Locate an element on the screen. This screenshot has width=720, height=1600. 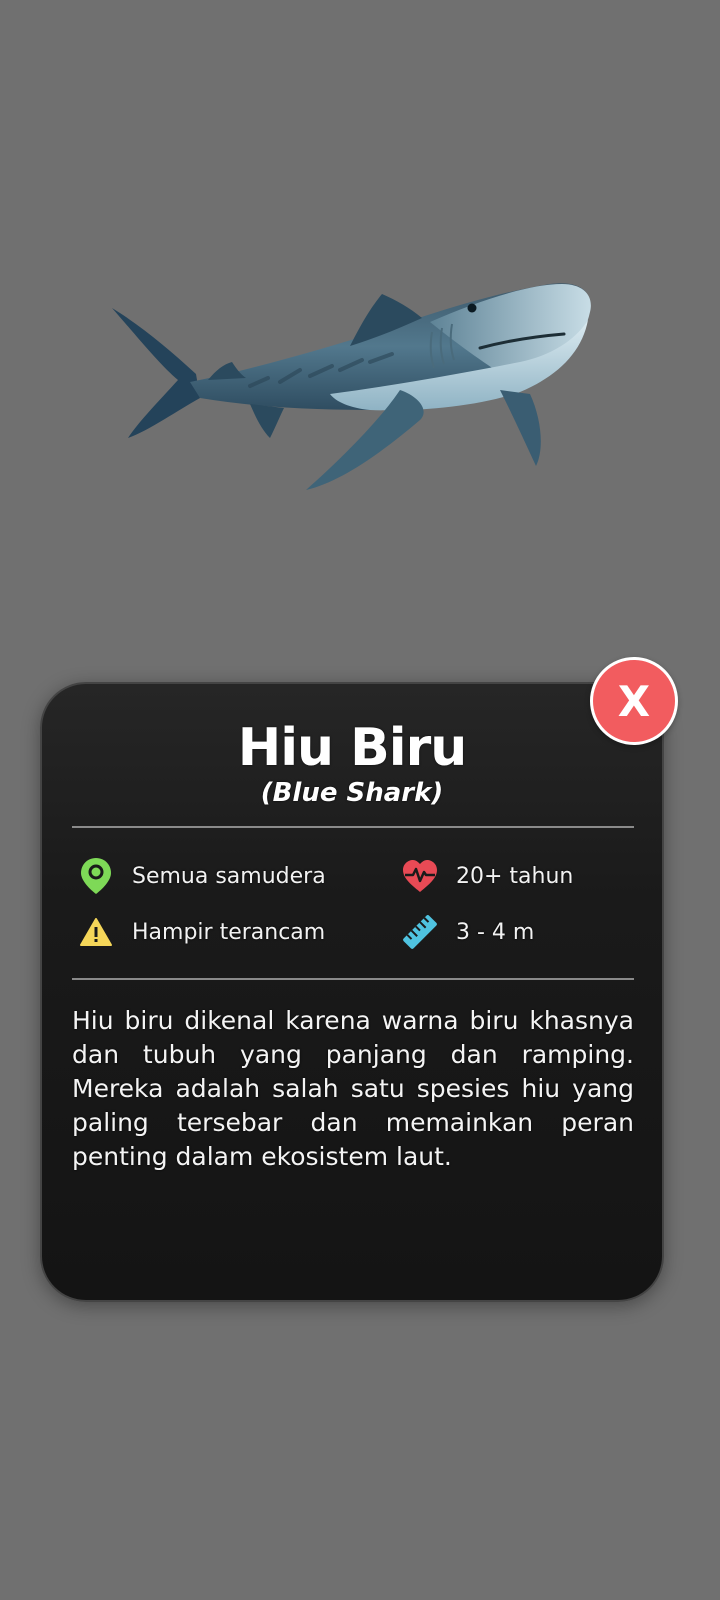
habitat-label: Semua samudera is located at coordinates (229, 876).